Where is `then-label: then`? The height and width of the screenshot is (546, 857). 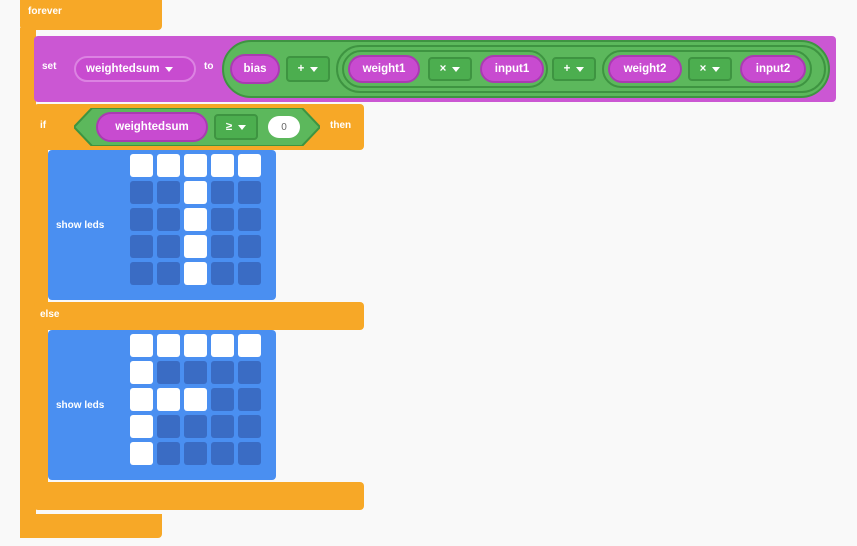
then-label: then is located at coordinates (341, 125).